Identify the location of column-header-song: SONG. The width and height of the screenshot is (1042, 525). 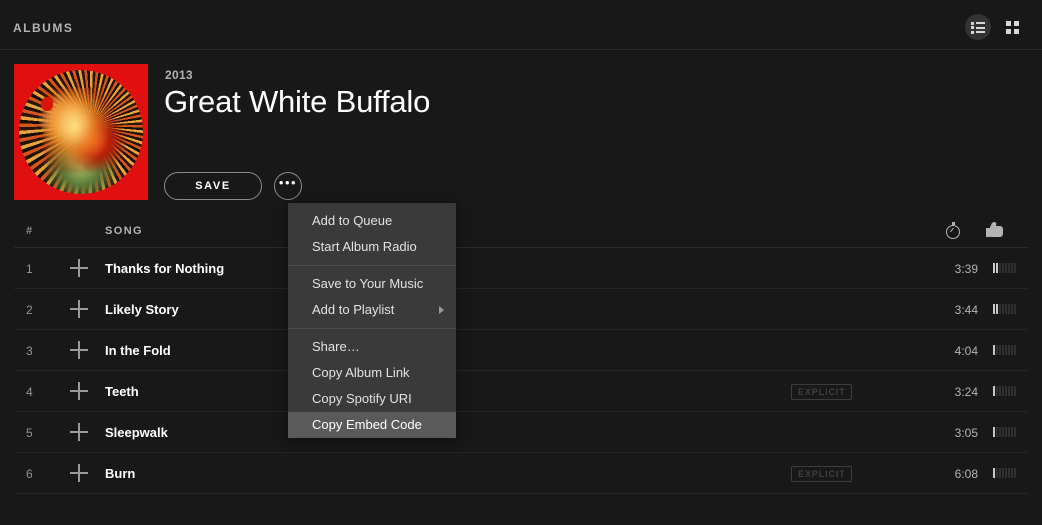
(124, 231).